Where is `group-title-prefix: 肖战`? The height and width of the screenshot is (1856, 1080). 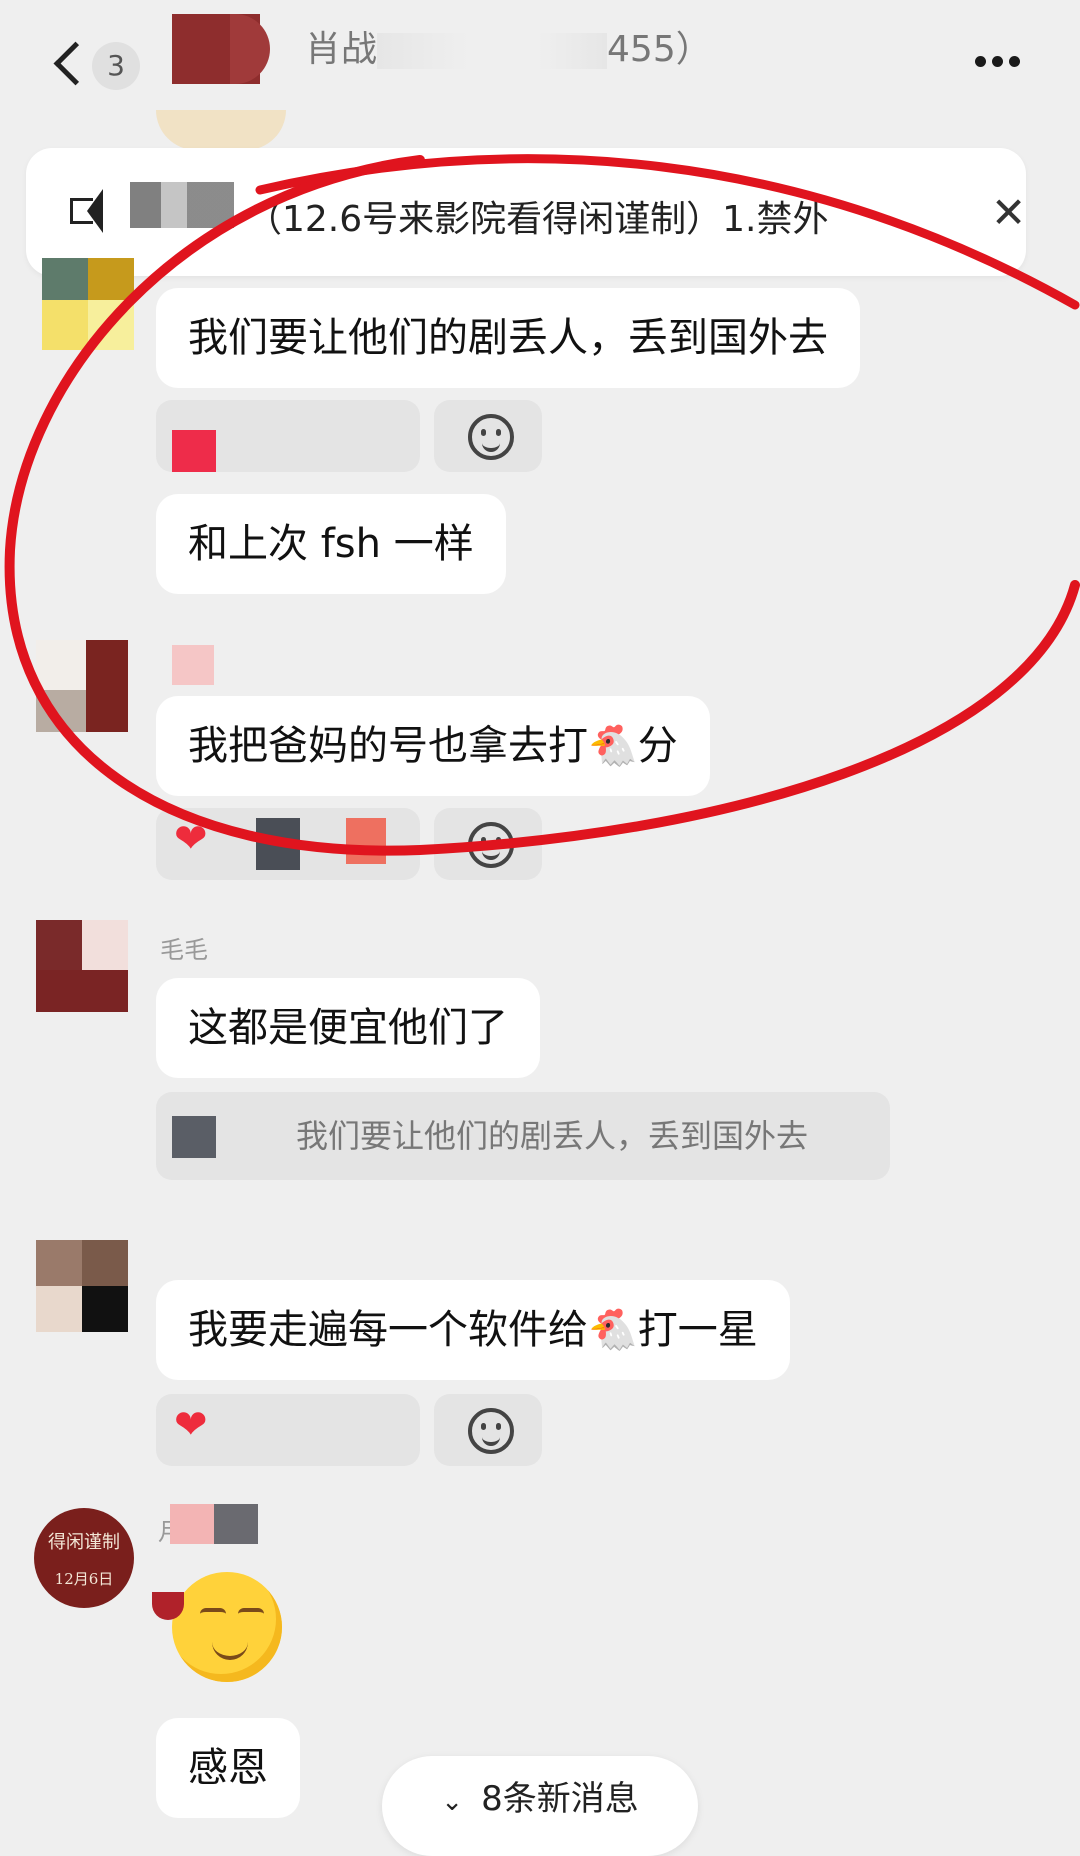
group-title-prefix: 肖战 is located at coordinates (341, 49).